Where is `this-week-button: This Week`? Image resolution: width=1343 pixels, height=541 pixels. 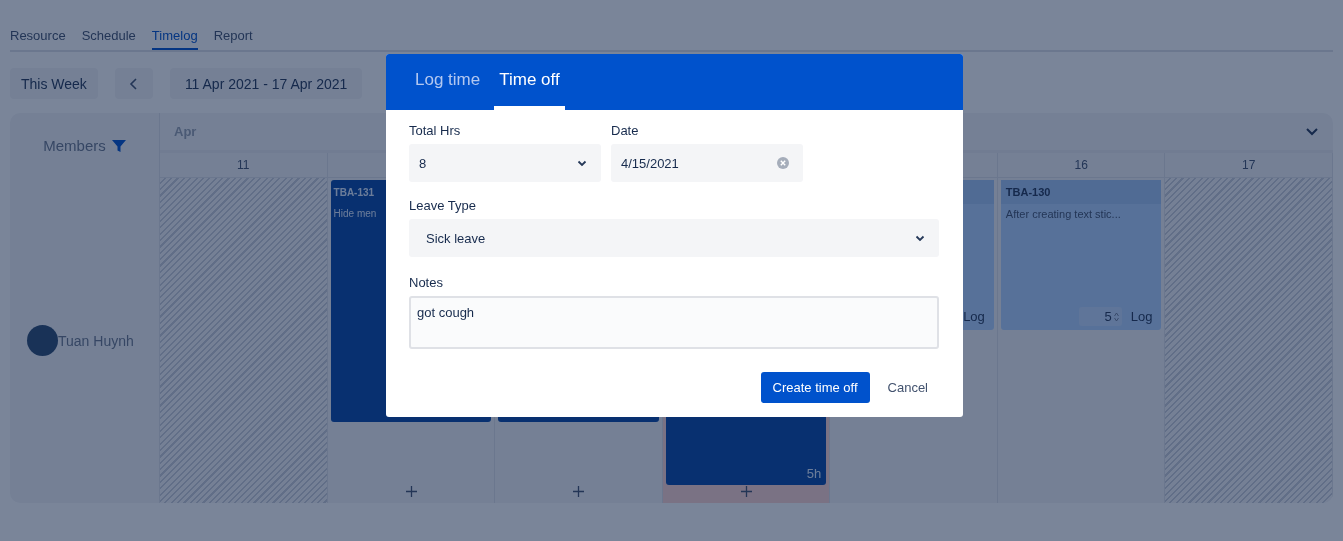
this-week-button: This Week is located at coordinates (54, 83).